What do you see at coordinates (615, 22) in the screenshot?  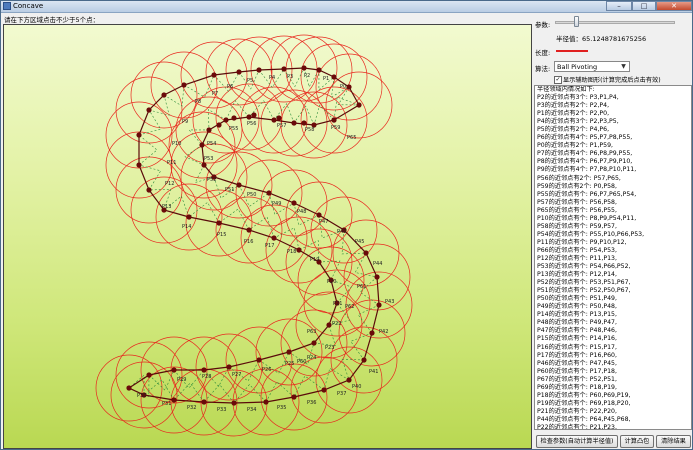 I see `radius-slider` at bounding box center [615, 22].